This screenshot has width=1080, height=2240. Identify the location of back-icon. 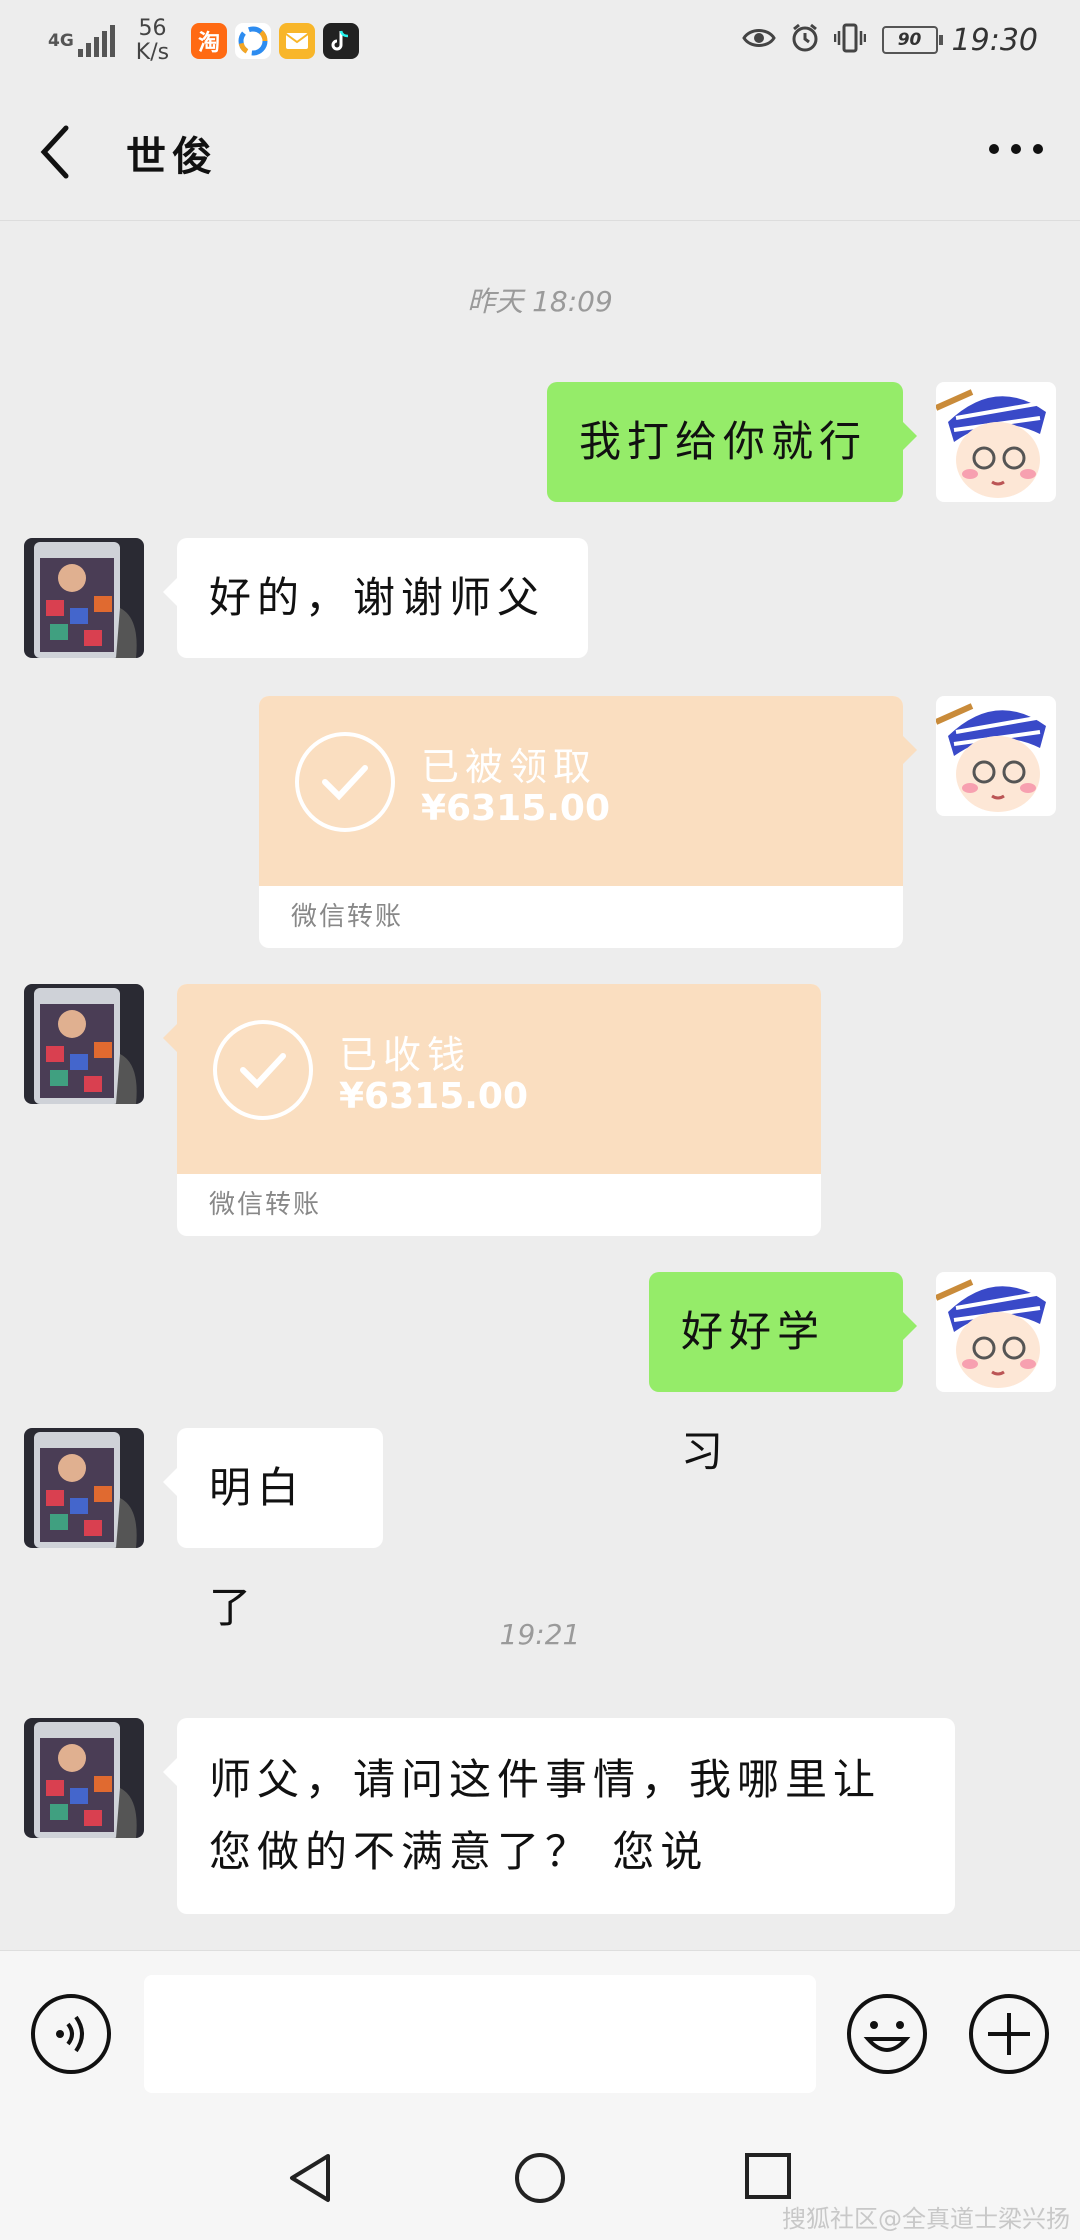
(56, 154).